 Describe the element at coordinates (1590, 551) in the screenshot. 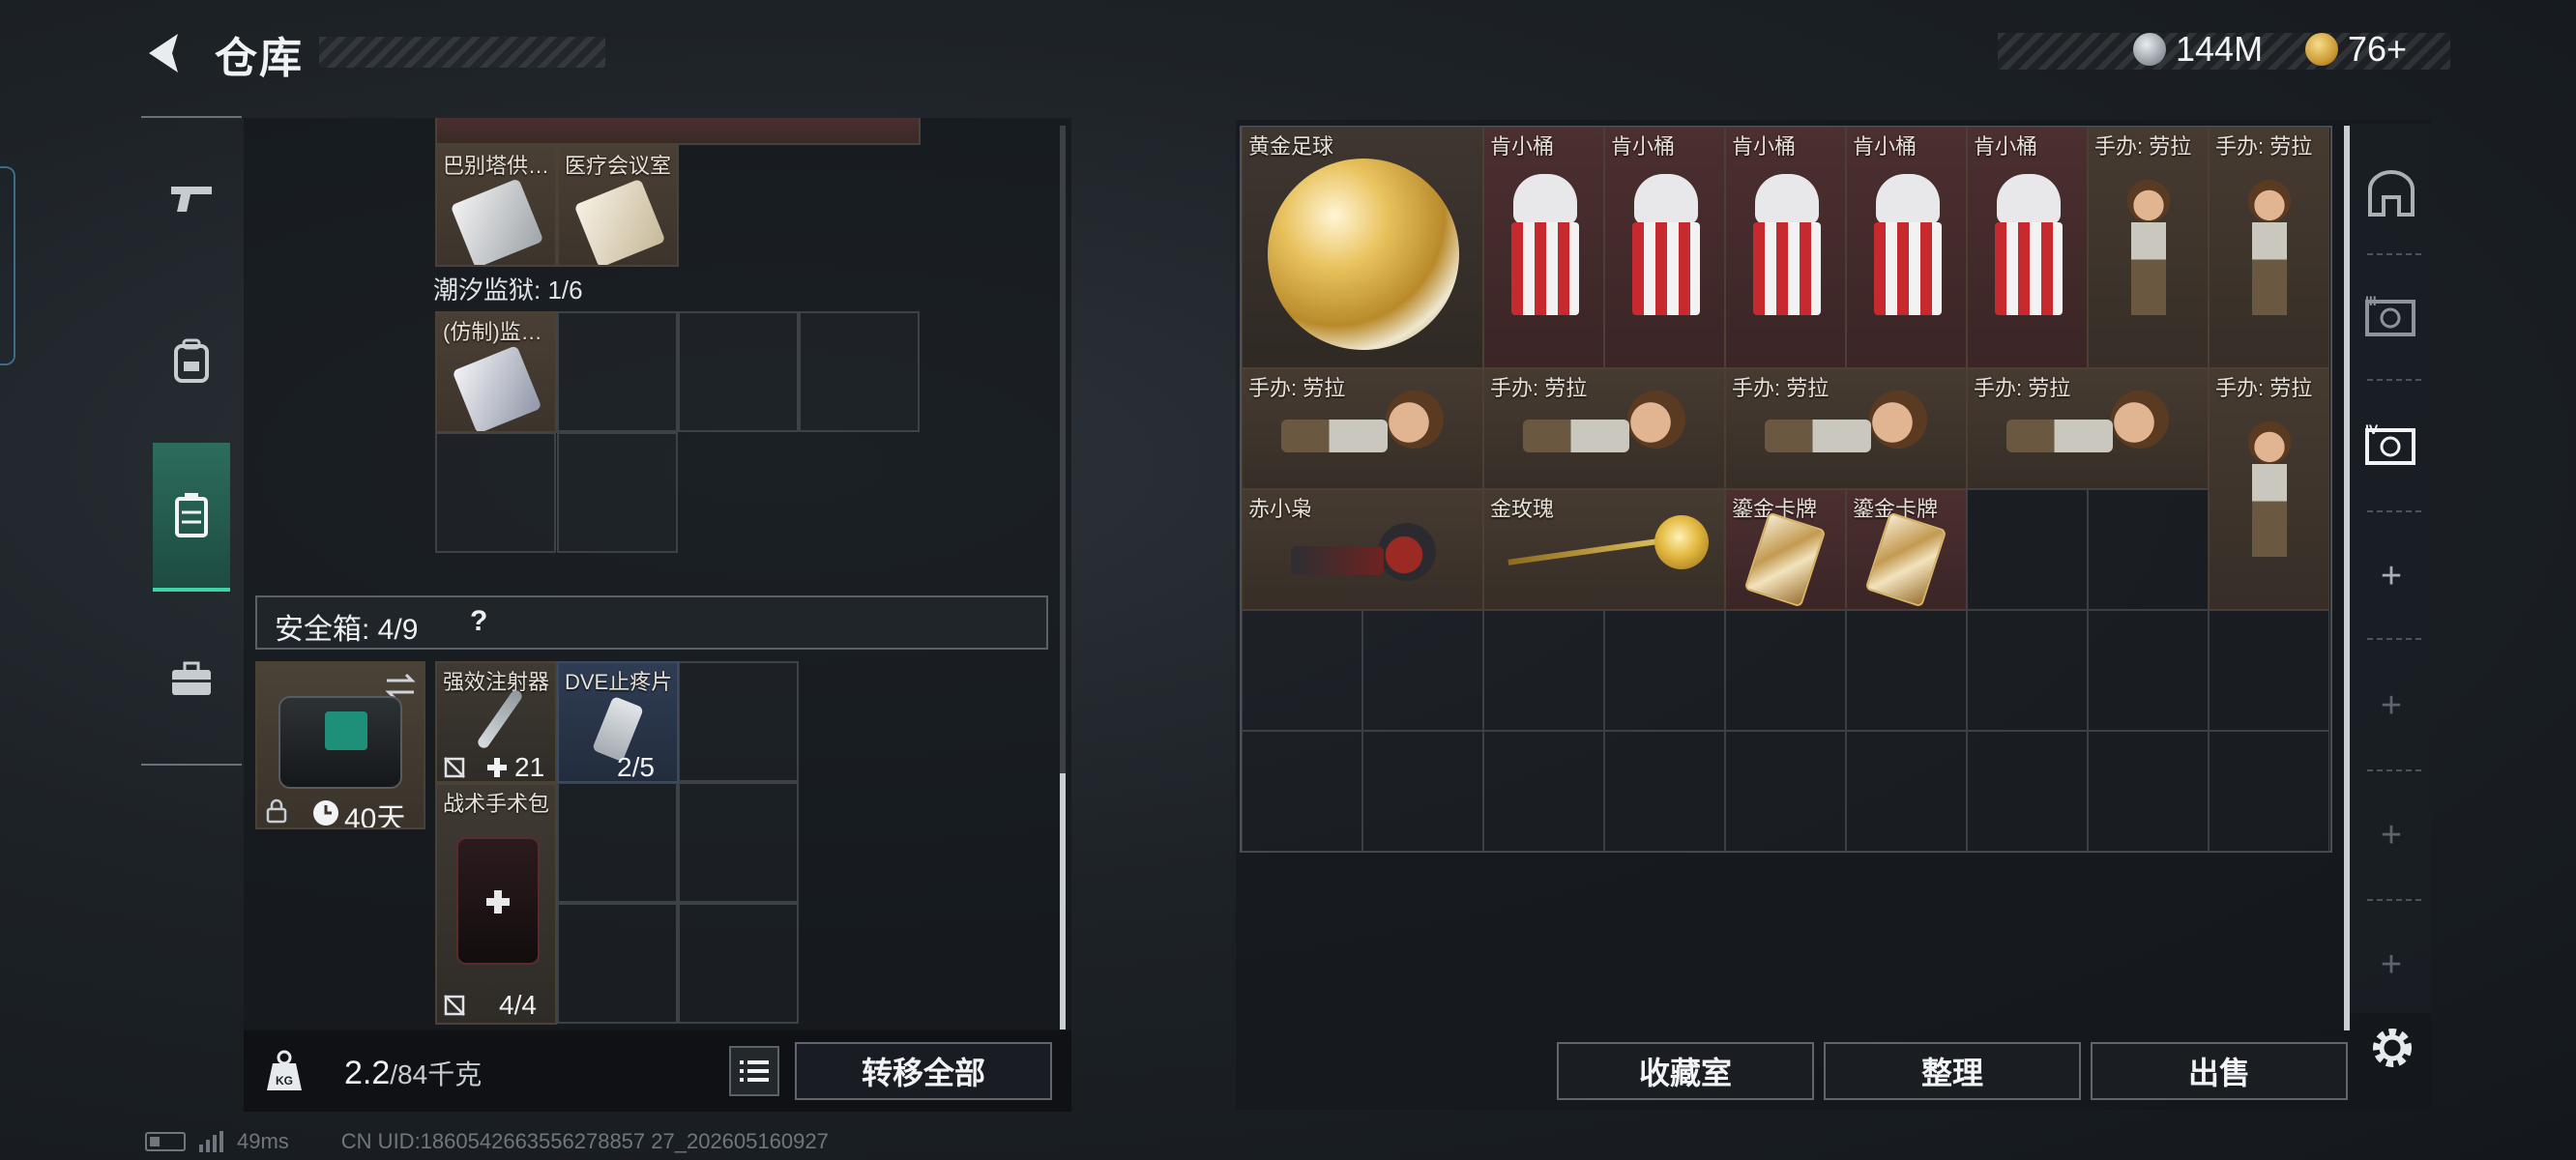

I see `rose-stem-icon` at that location.